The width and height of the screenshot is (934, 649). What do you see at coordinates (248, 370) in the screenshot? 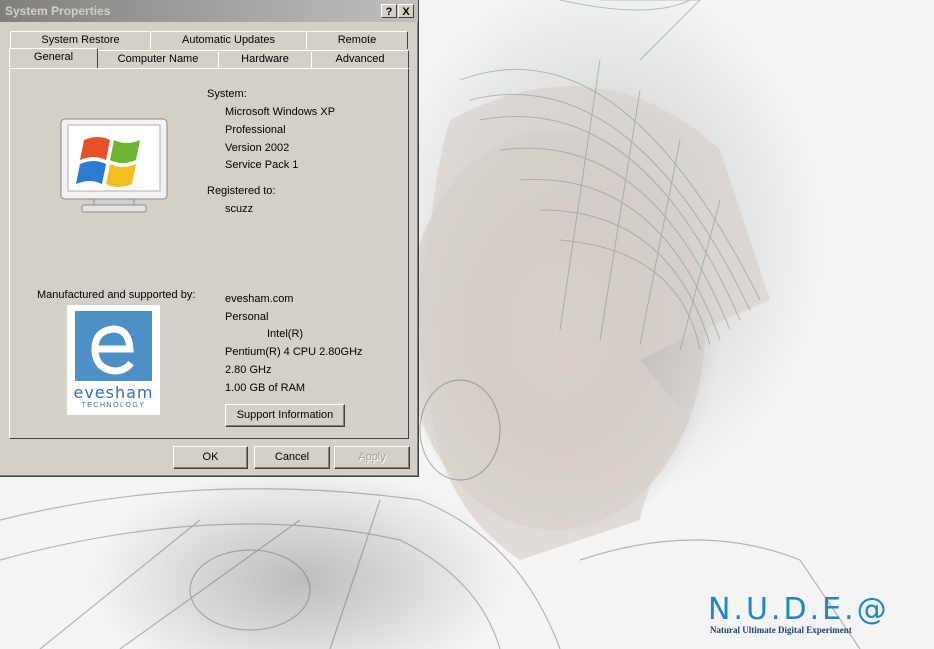
I see `cpu-speed: 2.80 GHz` at bounding box center [248, 370].